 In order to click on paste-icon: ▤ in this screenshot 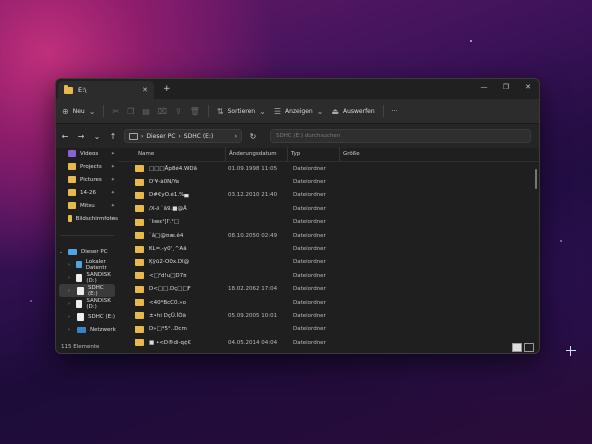, I will do `click(146, 111)`.